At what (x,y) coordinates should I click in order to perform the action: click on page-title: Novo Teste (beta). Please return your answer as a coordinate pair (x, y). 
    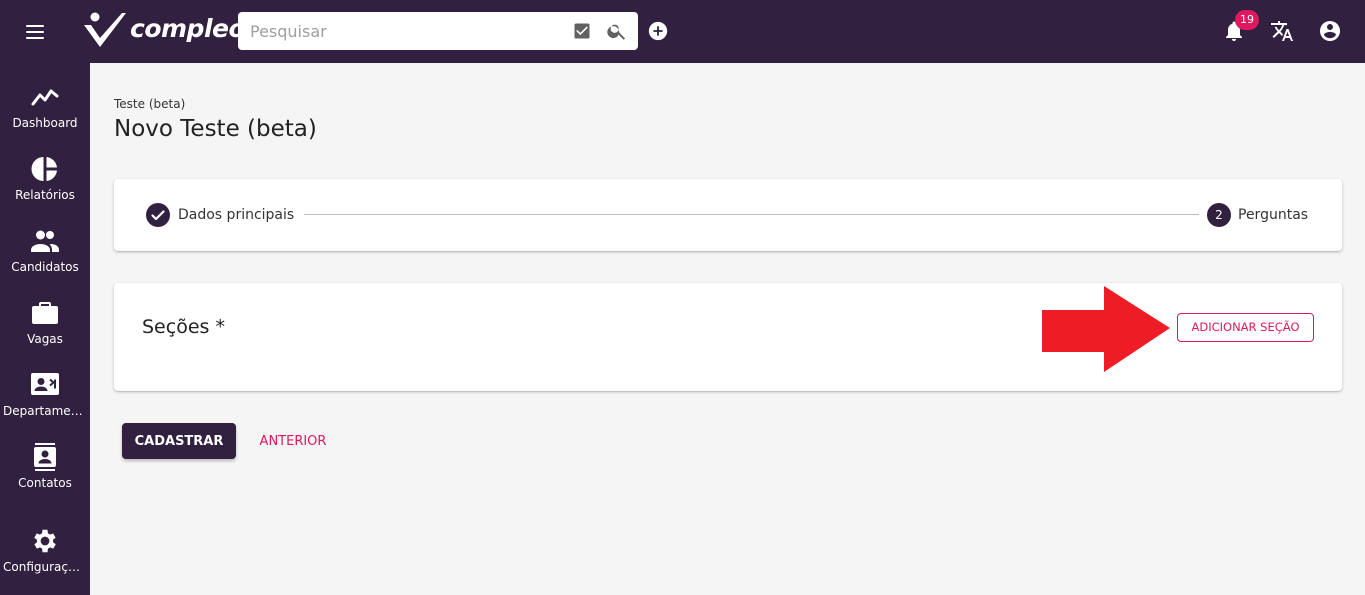
    Looking at the image, I should click on (215, 129).